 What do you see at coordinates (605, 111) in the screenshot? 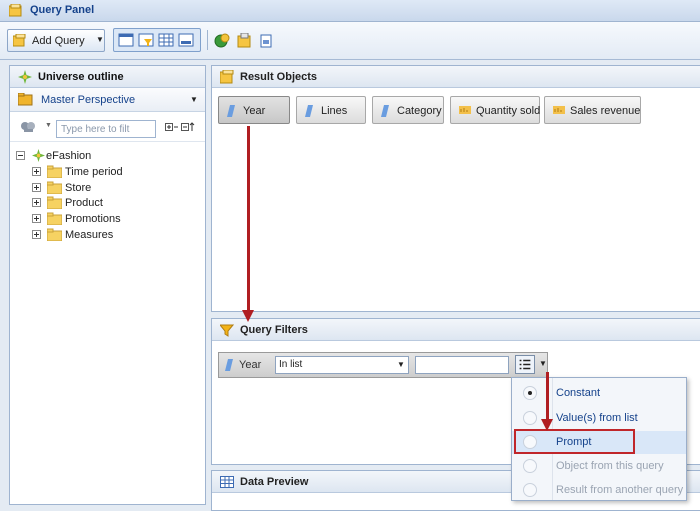
I see `result-object-label: Sales revenue` at bounding box center [605, 111].